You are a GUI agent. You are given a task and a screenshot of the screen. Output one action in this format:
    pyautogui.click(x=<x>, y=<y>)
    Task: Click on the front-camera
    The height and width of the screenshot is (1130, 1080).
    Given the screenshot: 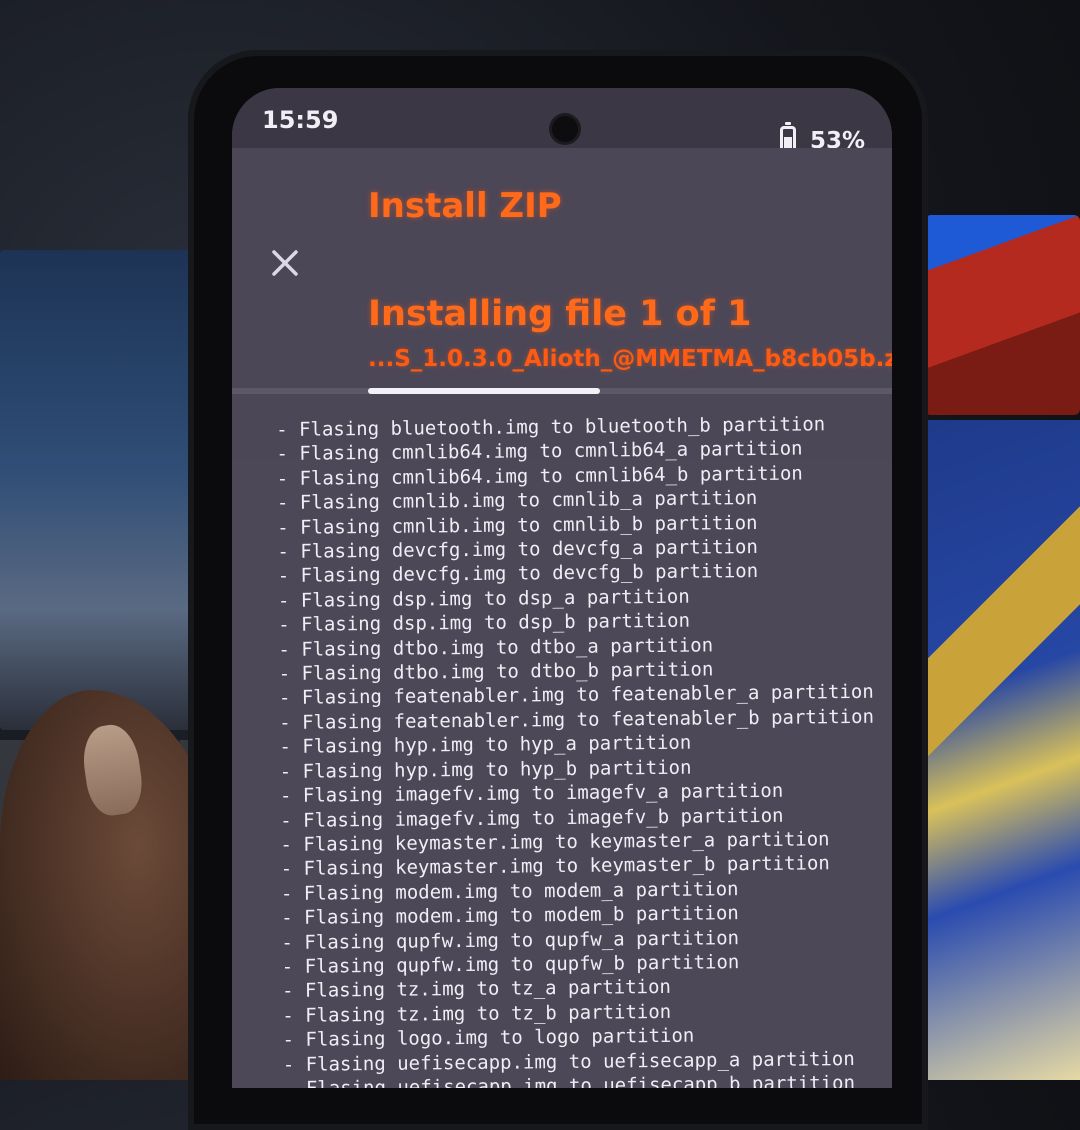 What is the action you would take?
    pyautogui.click(x=565, y=129)
    